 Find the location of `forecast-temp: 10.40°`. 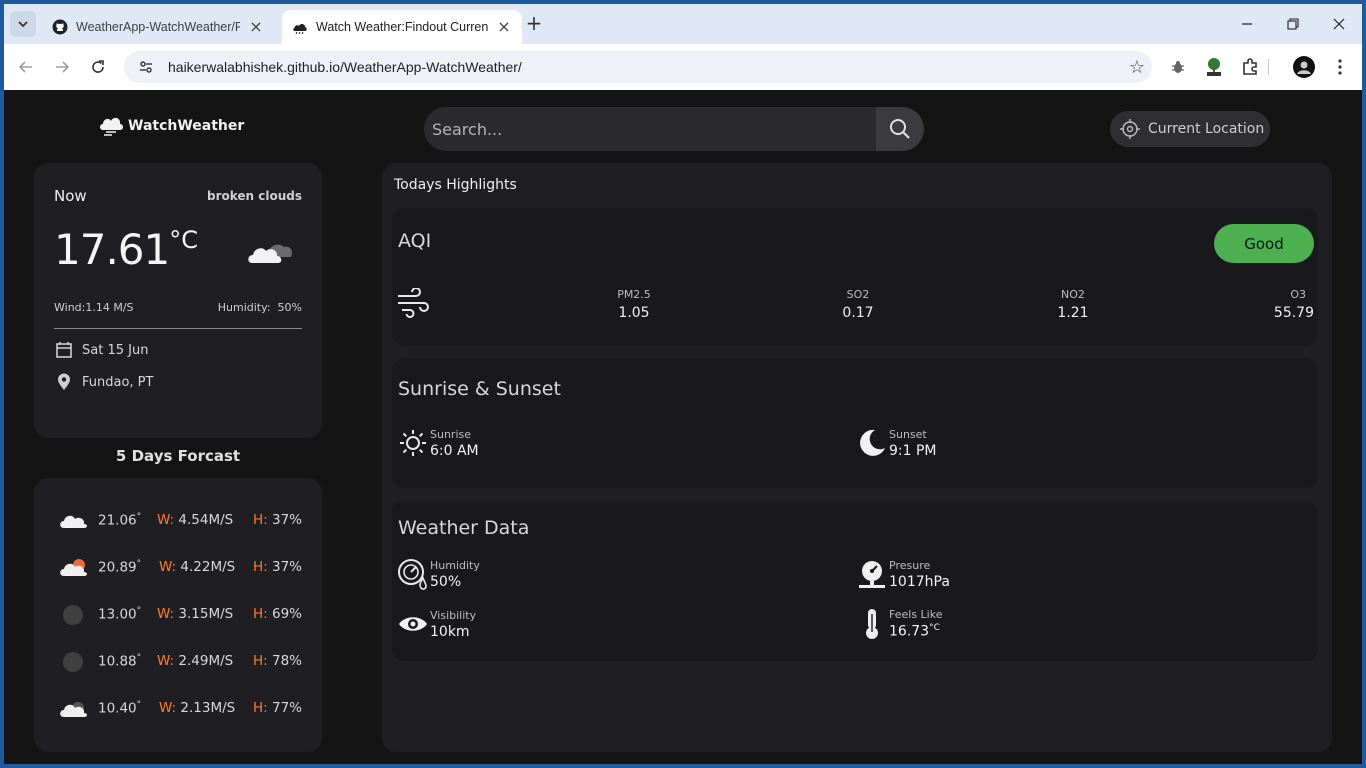

forecast-temp: 10.40° is located at coordinates (119, 708).